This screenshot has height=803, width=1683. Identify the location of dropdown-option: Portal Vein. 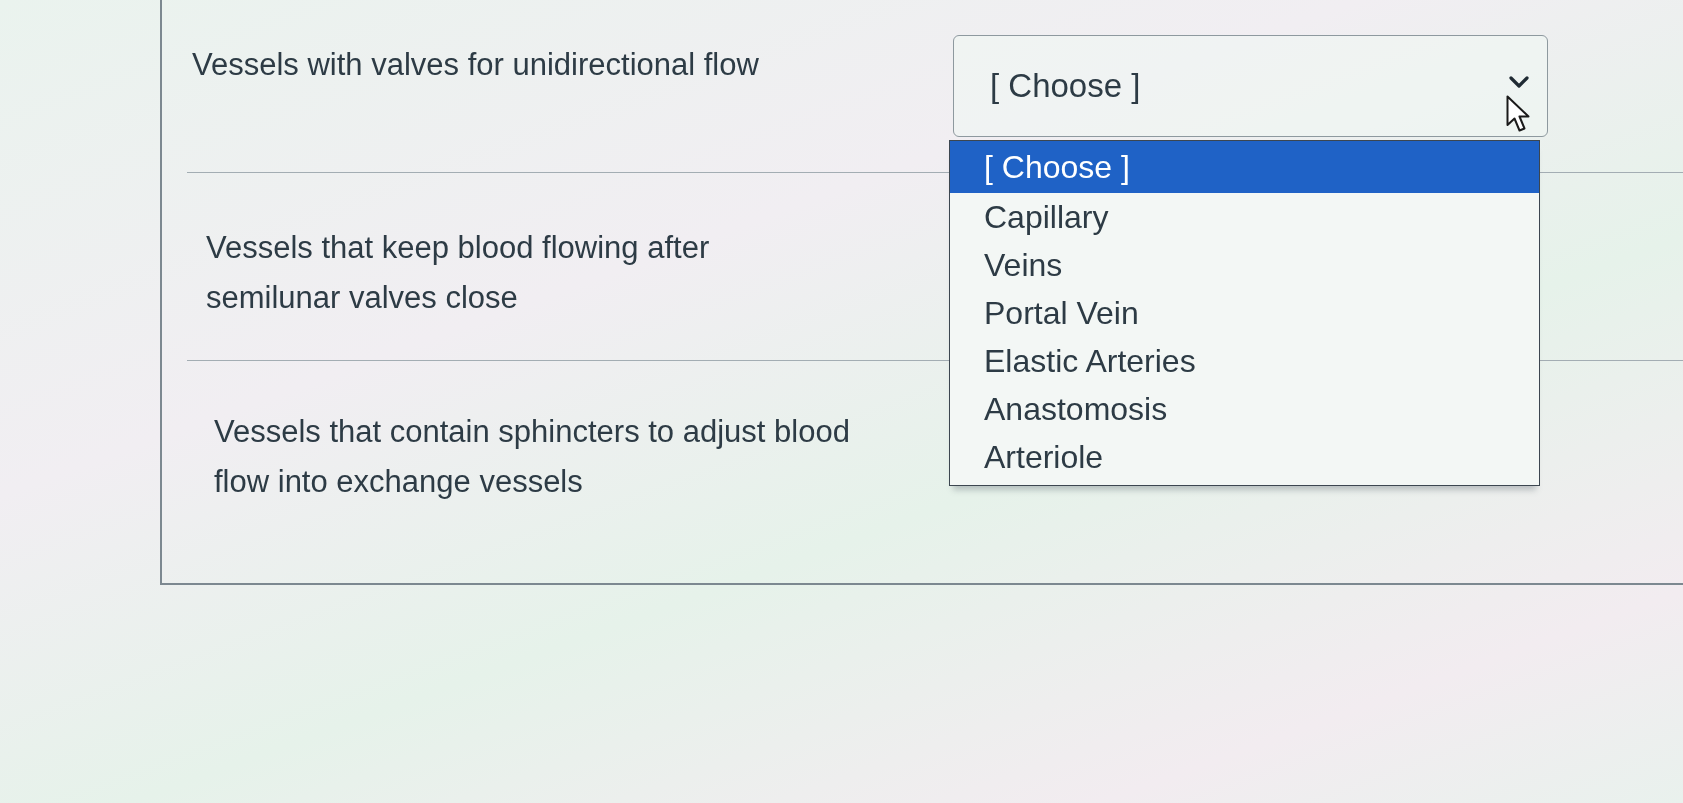
(1244, 313).